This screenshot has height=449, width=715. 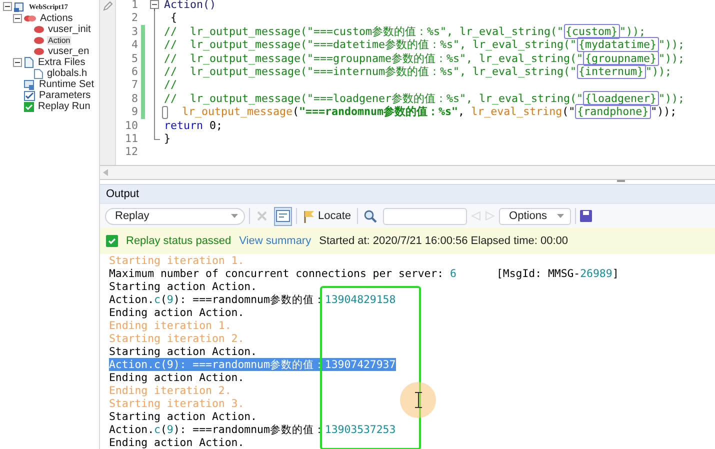 I want to click on fold-end-line, so click(x=157, y=136).